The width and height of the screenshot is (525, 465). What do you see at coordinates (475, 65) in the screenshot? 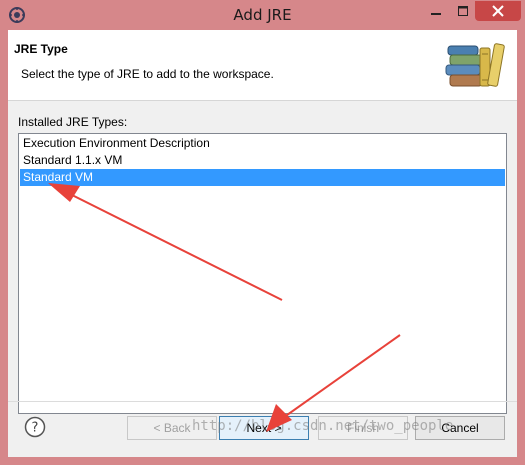
I see `library-books-icon` at bounding box center [475, 65].